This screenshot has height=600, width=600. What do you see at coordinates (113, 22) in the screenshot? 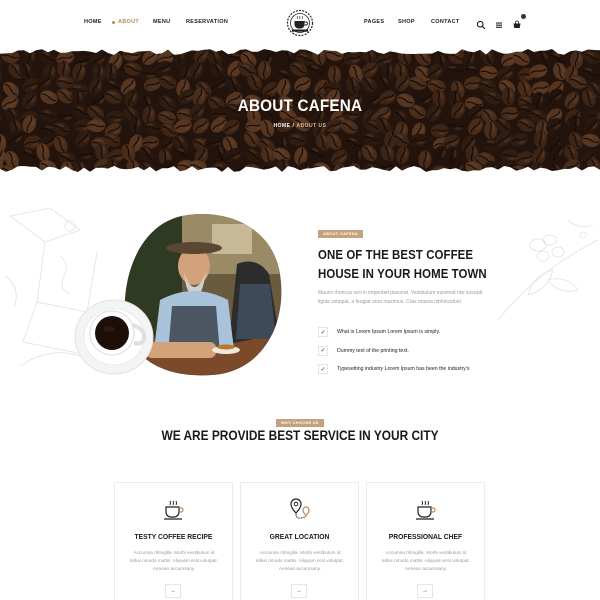
I see `active-dot` at bounding box center [113, 22].